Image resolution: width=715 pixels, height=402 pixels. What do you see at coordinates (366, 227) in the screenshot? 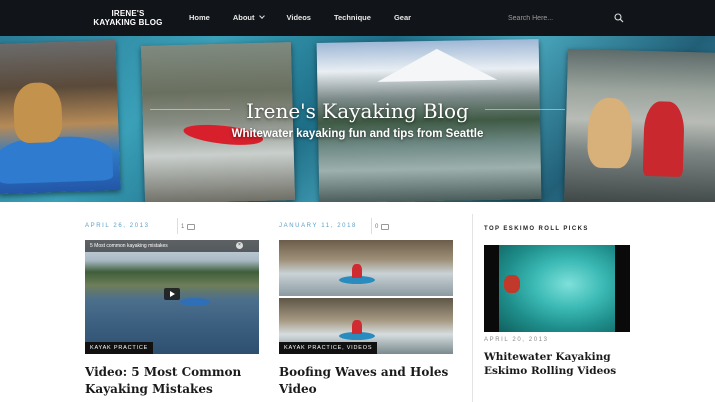
I see `post-meta: JANUARY 11, 2018 0` at bounding box center [366, 227].